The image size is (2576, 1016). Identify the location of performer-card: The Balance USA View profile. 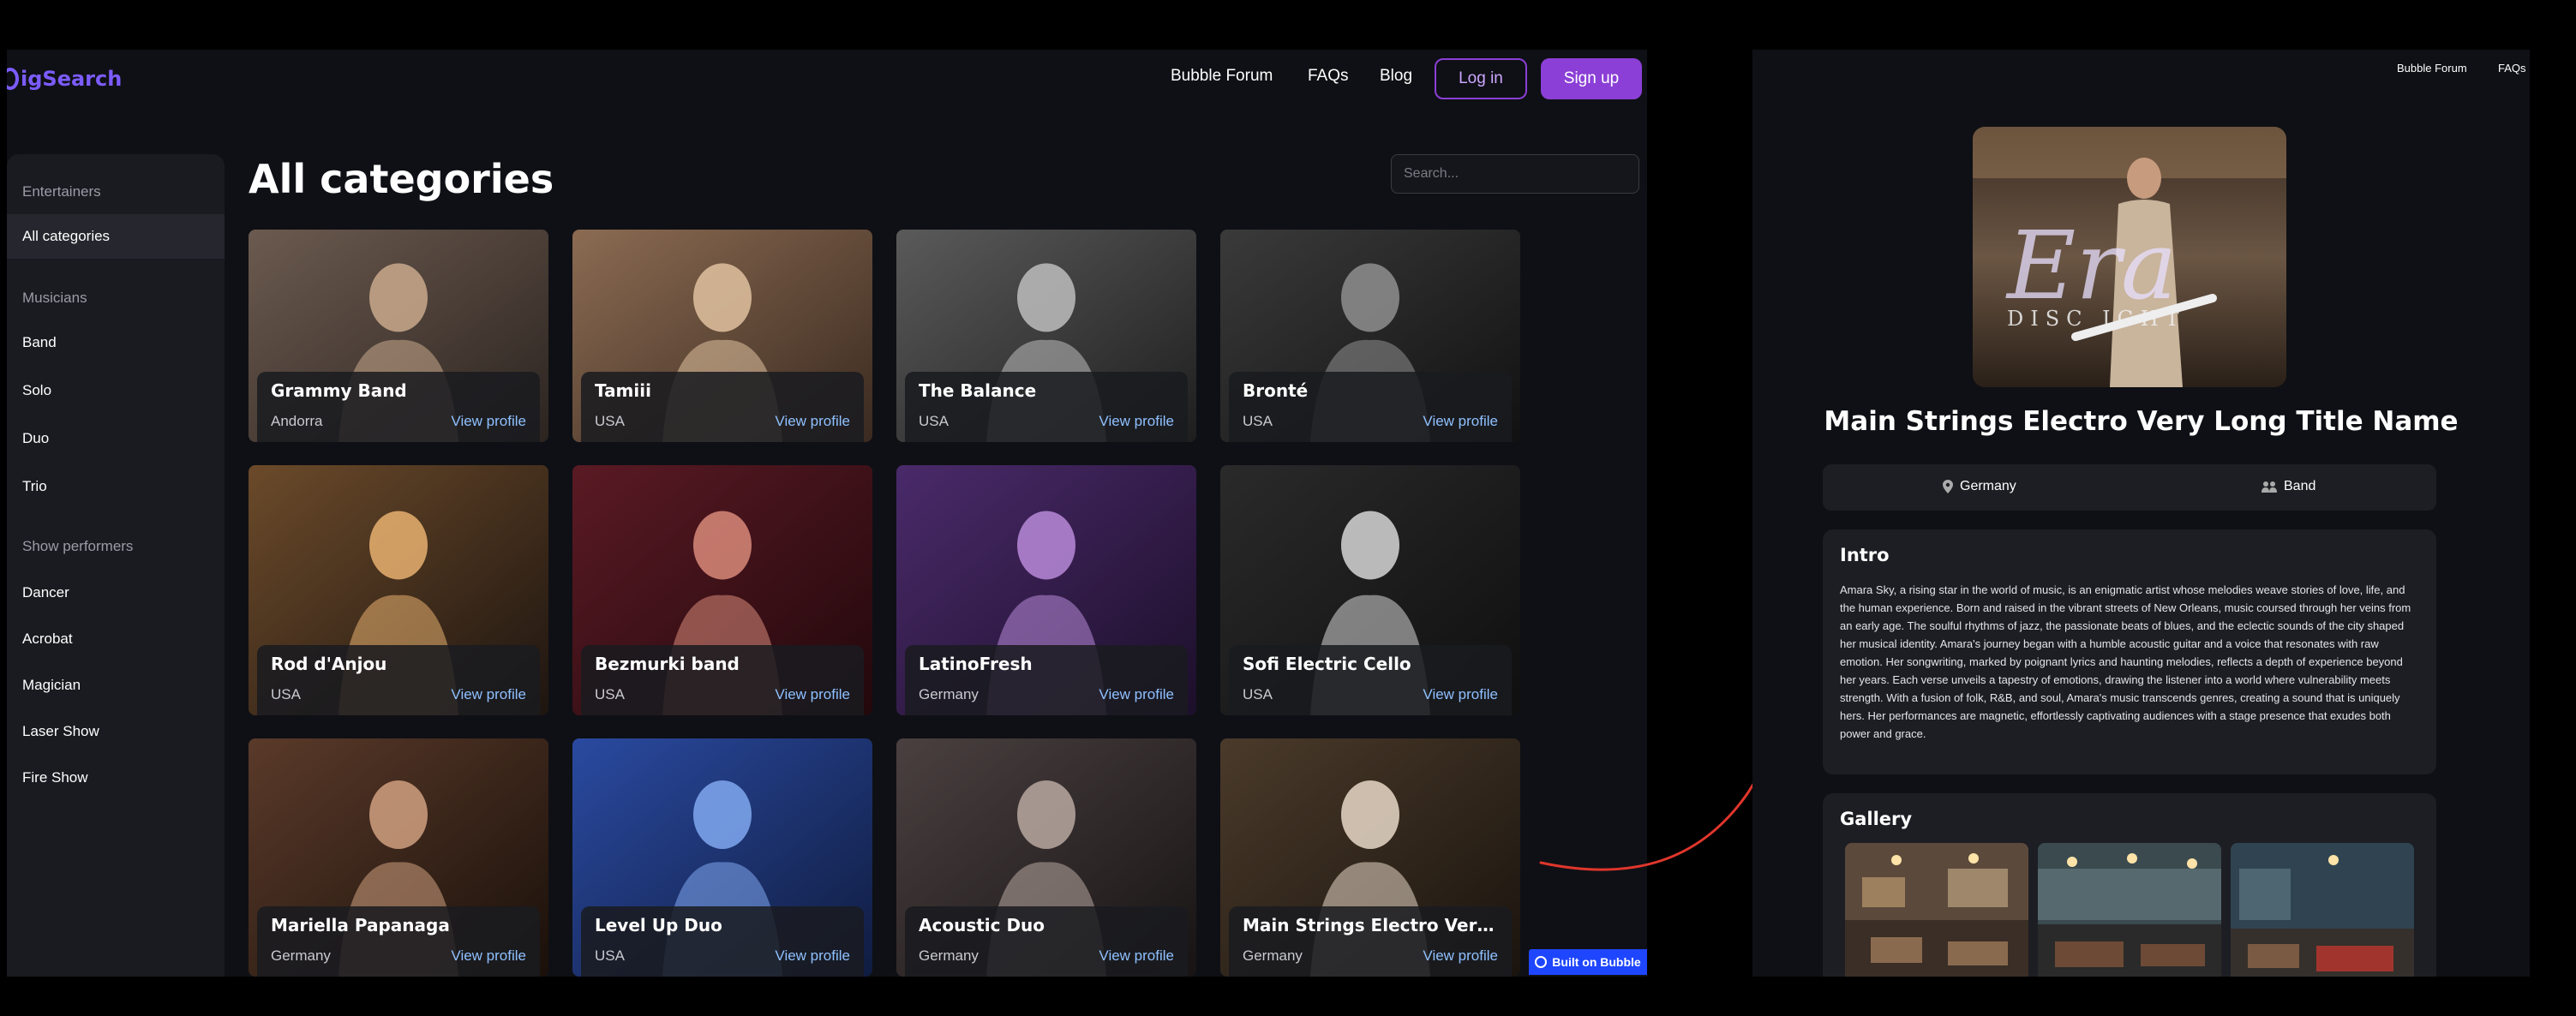
(1046, 336).